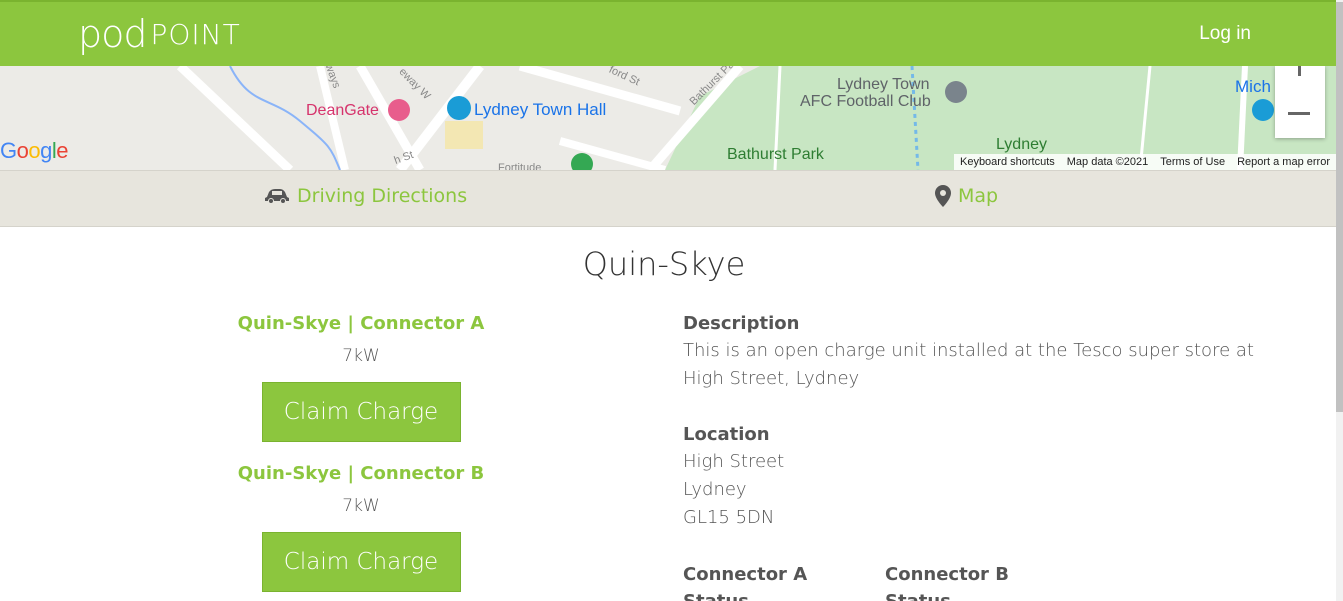  I want to click on tab-driving-directions: Driving Directions, so click(365, 196).